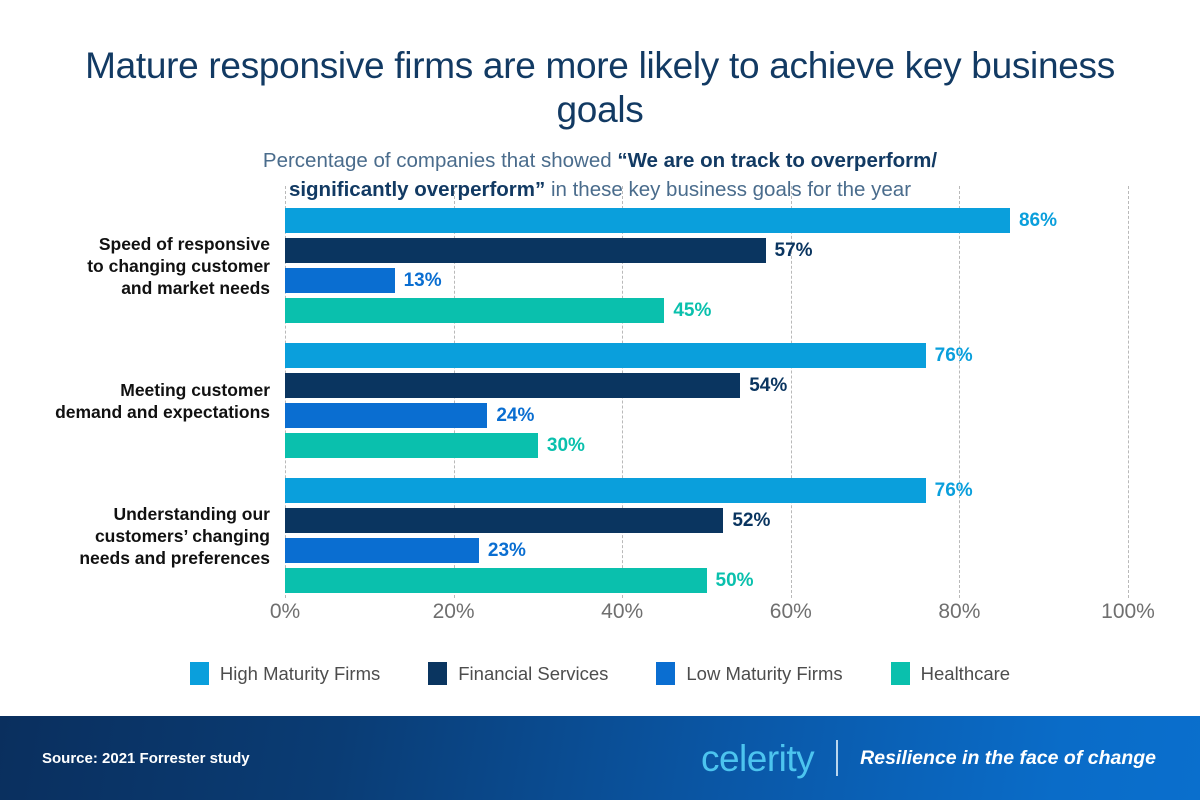 This screenshot has width=1200, height=800. I want to click on bar-row: 45%, so click(706, 310).